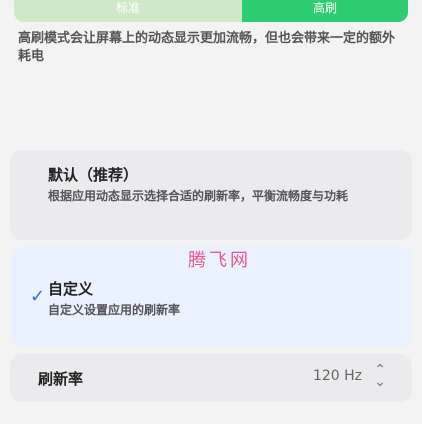  What do you see at coordinates (38, 296) in the screenshot?
I see `check-icon: ✓` at bounding box center [38, 296].